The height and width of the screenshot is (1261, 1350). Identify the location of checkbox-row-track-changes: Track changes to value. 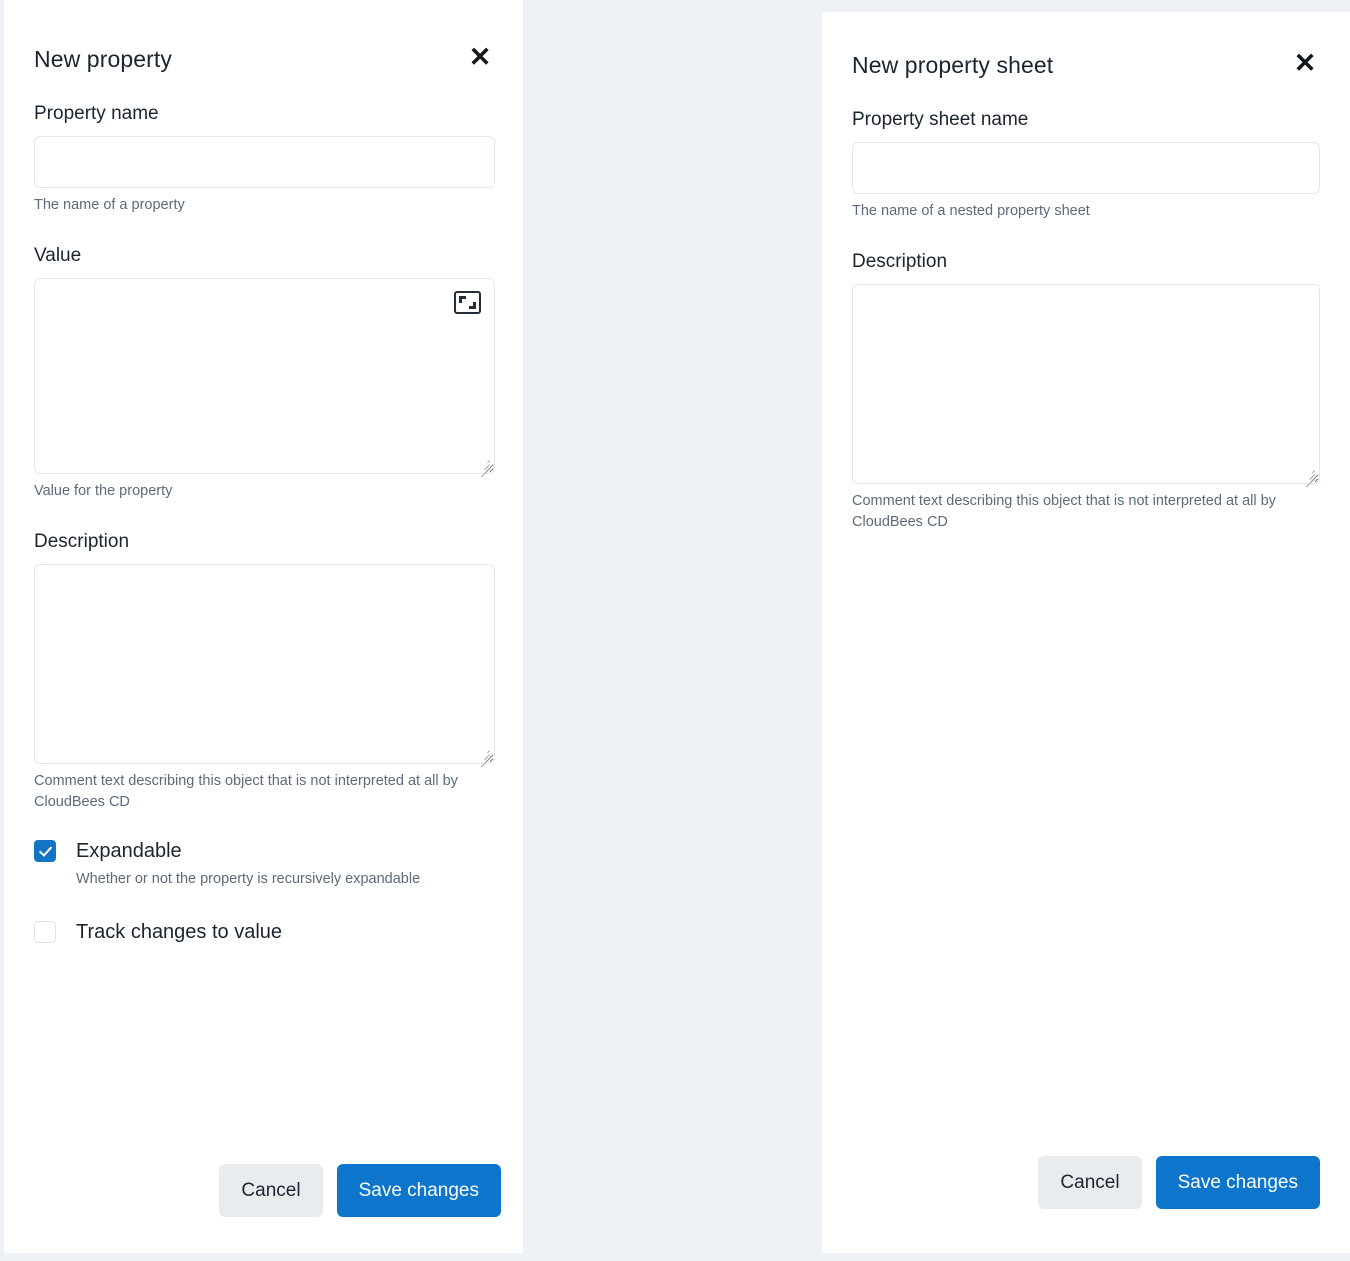
(264, 932).